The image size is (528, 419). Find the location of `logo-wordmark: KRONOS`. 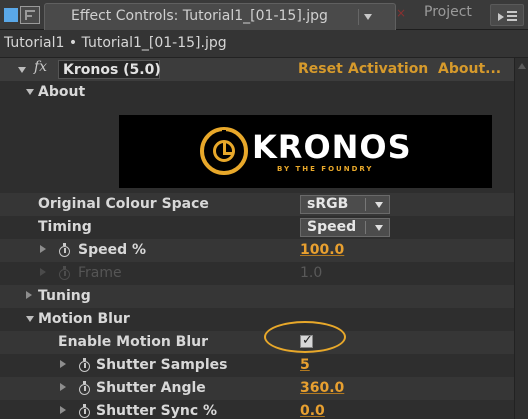

logo-wordmark: KRONOS is located at coordinates (332, 147).